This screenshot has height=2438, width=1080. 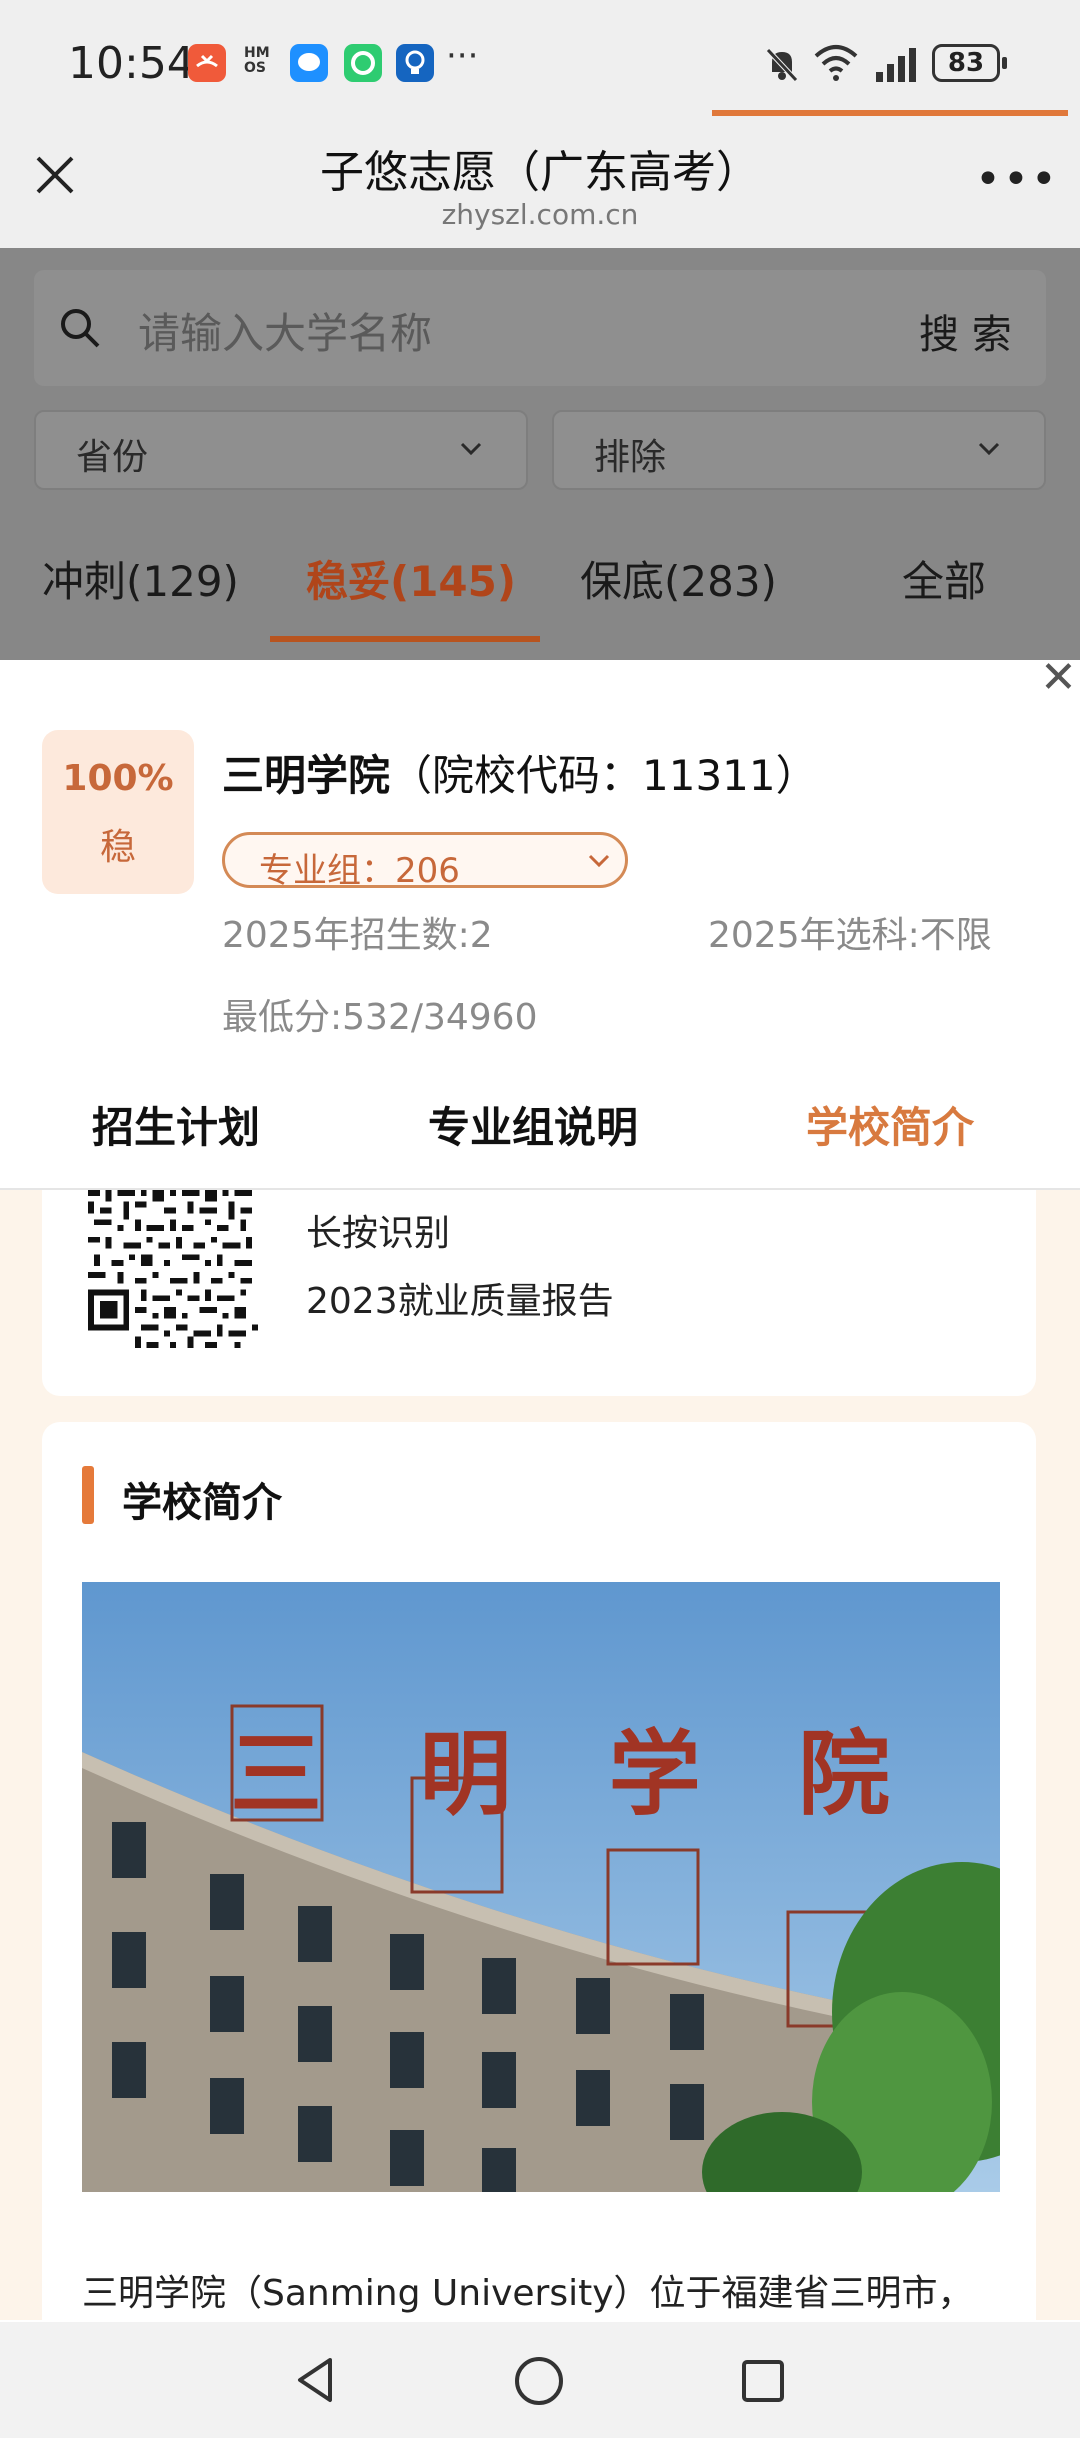 I want to click on school-name-line: 三明学院（院校代码：11311）, so click(x=520, y=772).